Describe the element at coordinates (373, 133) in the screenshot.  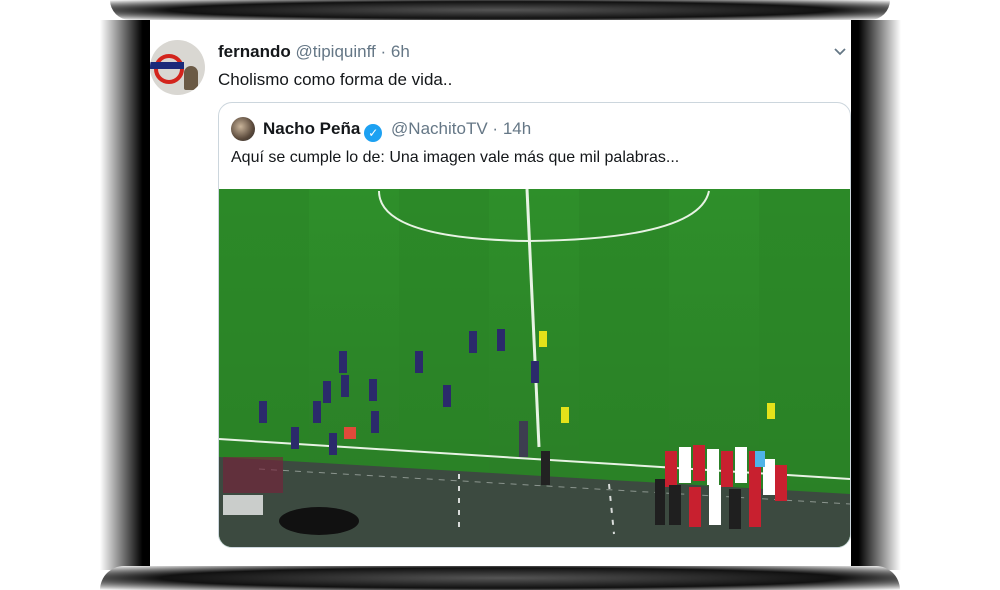
I see `verified-badge-icon: ✓` at that location.